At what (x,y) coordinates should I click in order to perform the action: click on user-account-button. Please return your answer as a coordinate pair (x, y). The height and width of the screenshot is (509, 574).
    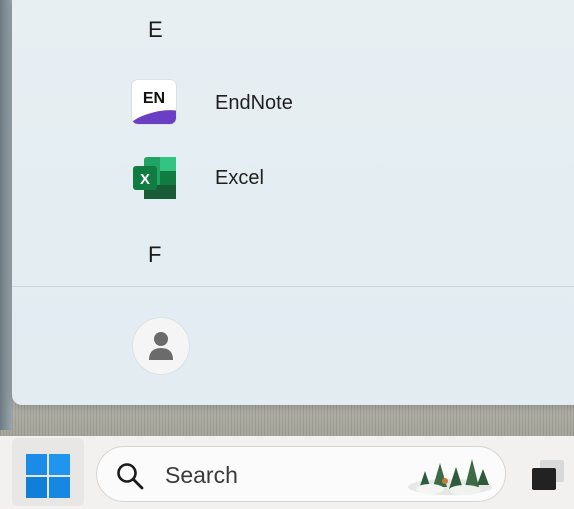
    Looking at the image, I should click on (161, 346).